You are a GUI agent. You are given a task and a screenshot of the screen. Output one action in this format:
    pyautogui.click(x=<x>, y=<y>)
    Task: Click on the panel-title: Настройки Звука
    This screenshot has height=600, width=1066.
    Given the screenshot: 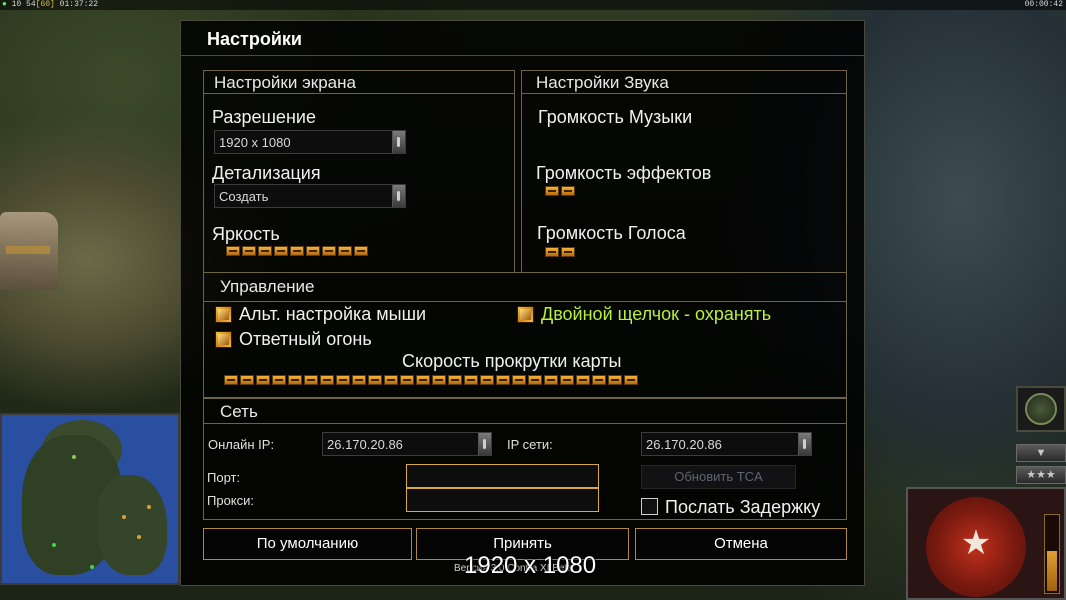 What is the action you would take?
    pyautogui.click(x=602, y=82)
    